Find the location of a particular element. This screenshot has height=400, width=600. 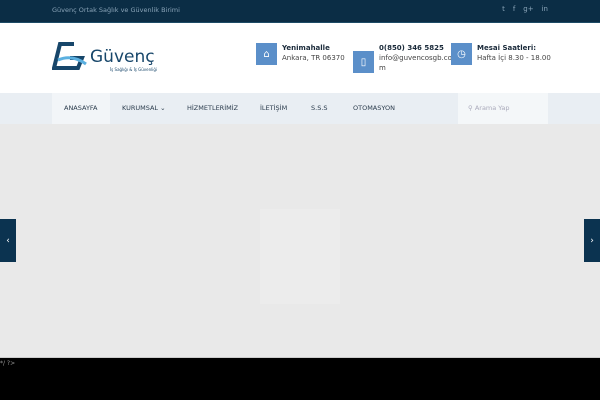

search-placeholder: Arama Yap is located at coordinates (492, 108).